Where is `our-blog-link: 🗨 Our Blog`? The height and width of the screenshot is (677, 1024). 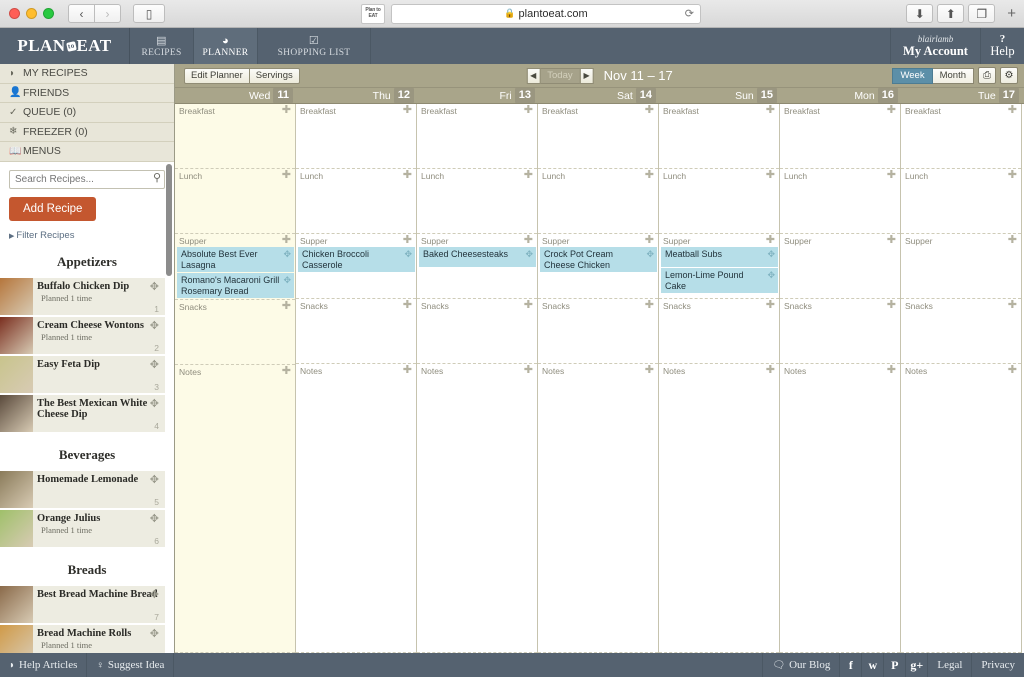 our-blog-link: 🗨 Our Blog is located at coordinates (800, 665).